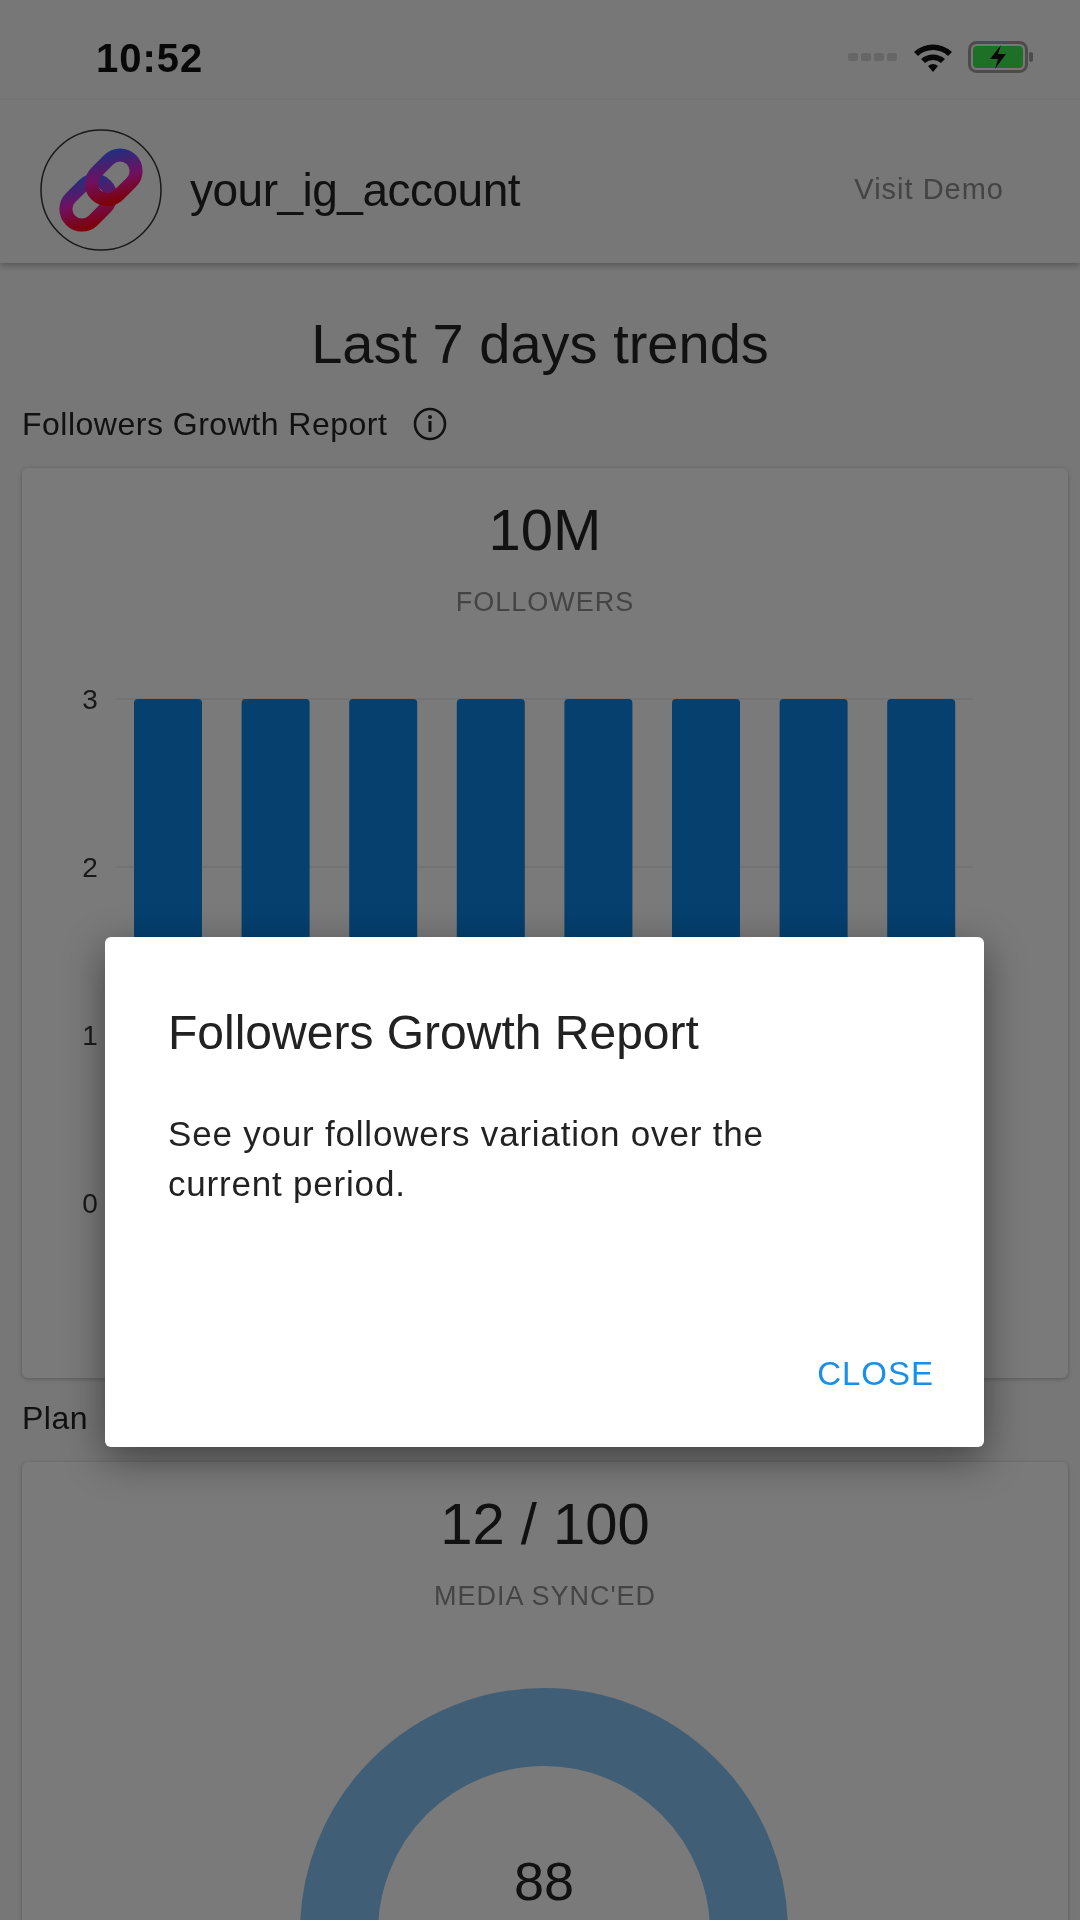 The width and height of the screenshot is (1080, 1920). I want to click on stat-value: 12 / 100, so click(545, 1524).